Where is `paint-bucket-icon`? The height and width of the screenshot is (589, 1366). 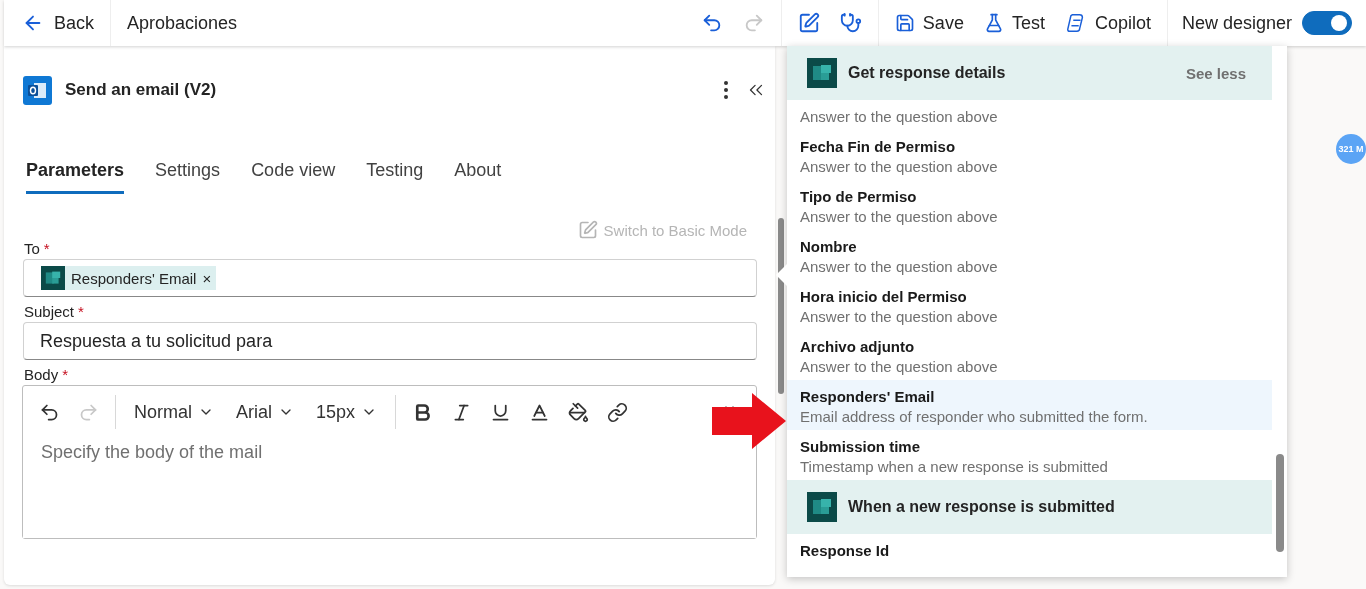
paint-bucket-icon is located at coordinates (579, 412).